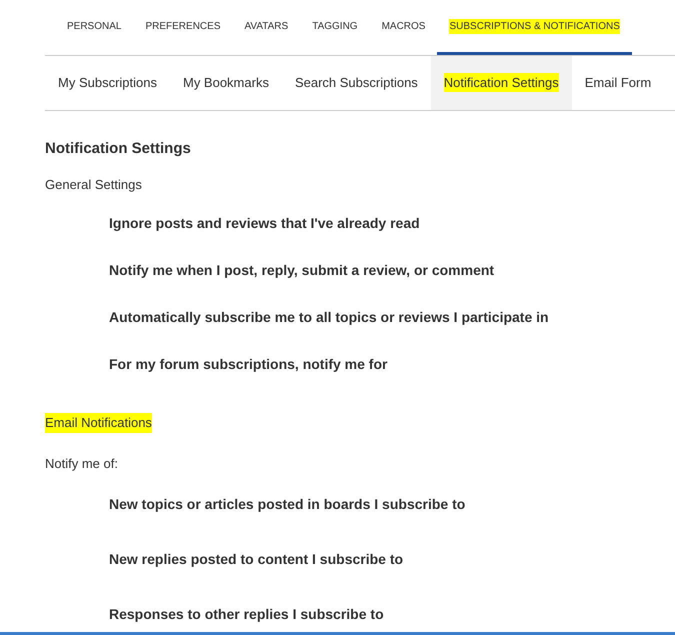 This screenshot has width=675, height=635. What do you see at coordinates (534, 27) in the screenshot?
I see `tab: SUBSCRIPTIONS & NOTIFICATIONS` at bounding box center [534, 27].